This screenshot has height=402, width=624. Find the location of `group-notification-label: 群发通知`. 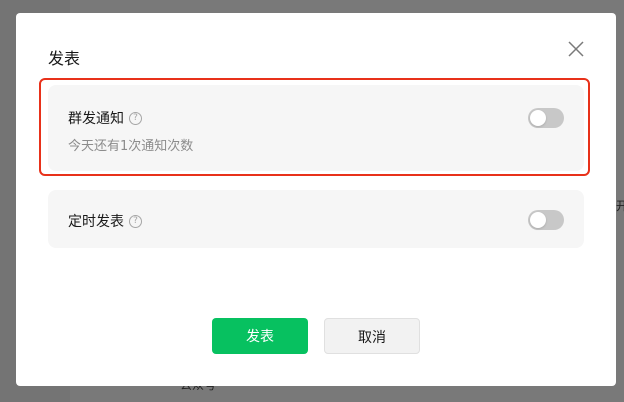

group-notification-label: 群发通知 is located at coordinates (96, 119).